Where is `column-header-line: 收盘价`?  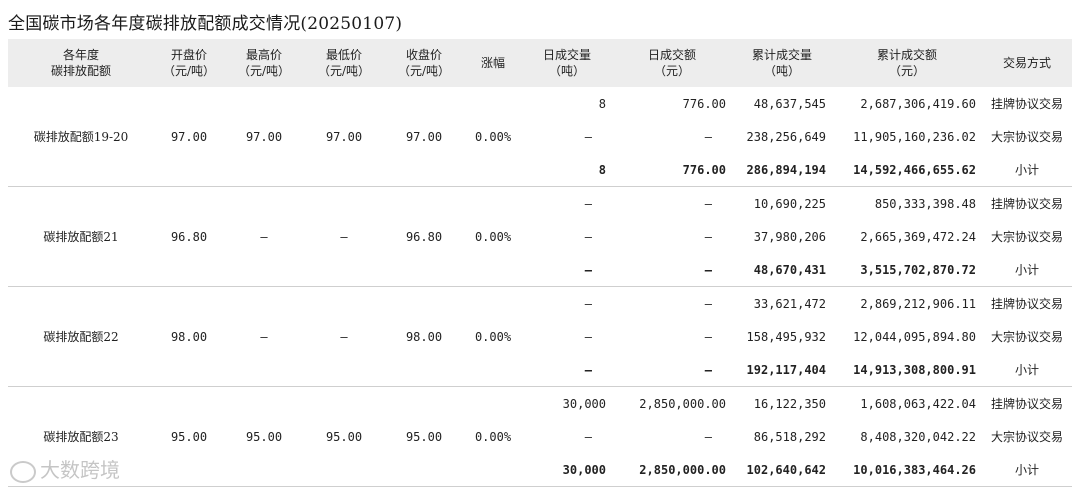
column-header-line: 收盘价 is located at coordinates (423, 55).